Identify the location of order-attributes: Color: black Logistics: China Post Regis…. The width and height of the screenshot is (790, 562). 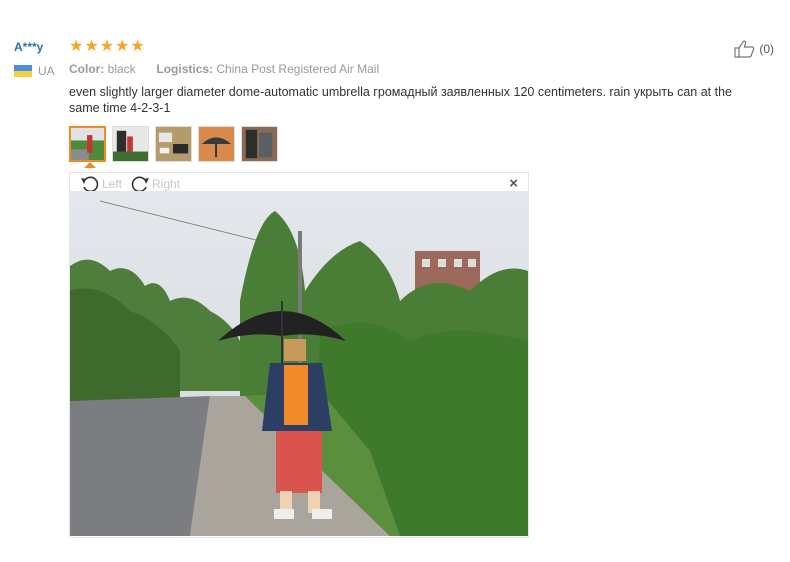
(224, 69).